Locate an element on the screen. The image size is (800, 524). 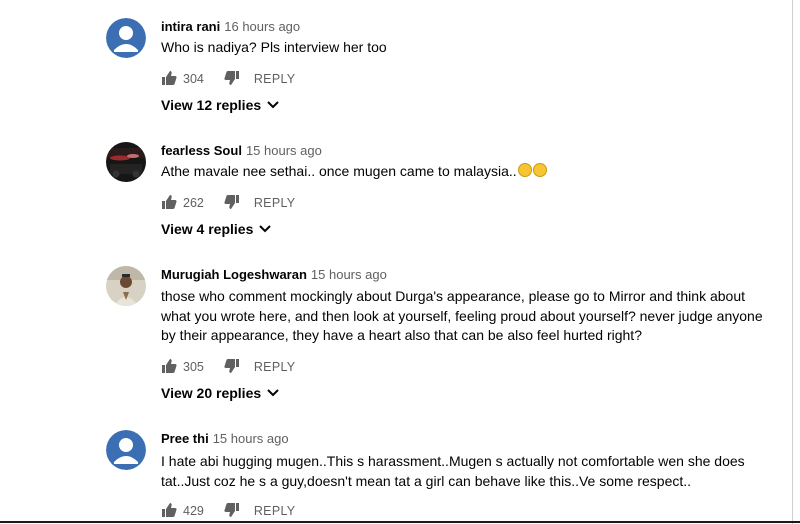
comment-text-line: Who is nadiya? Pls interview her too is located at coordinates (274, 47).